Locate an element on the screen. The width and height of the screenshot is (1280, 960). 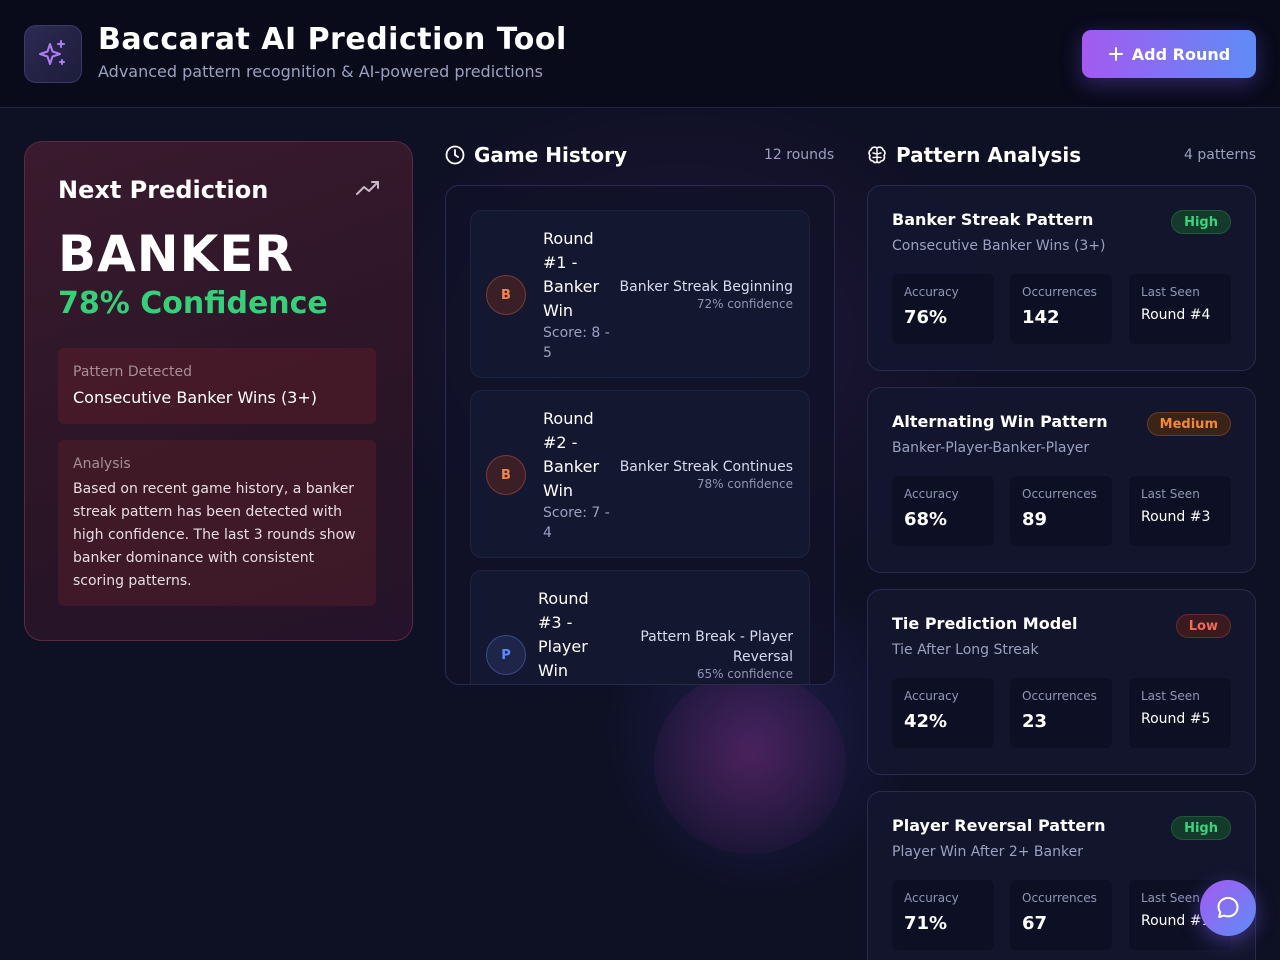
occurrences-stat: Occurrences 89 is located at coordinates (1061, 511).